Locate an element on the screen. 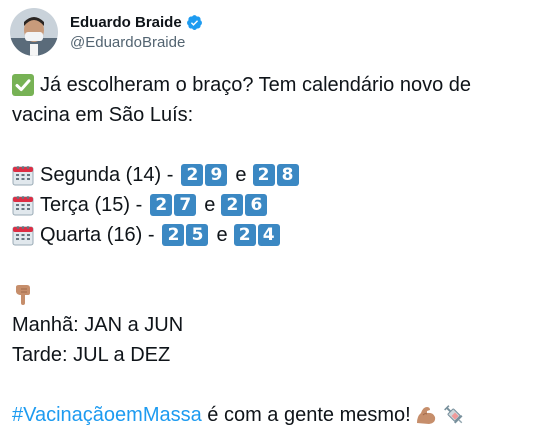  keycap-digit: 6 is located at coordinates (256, 205).